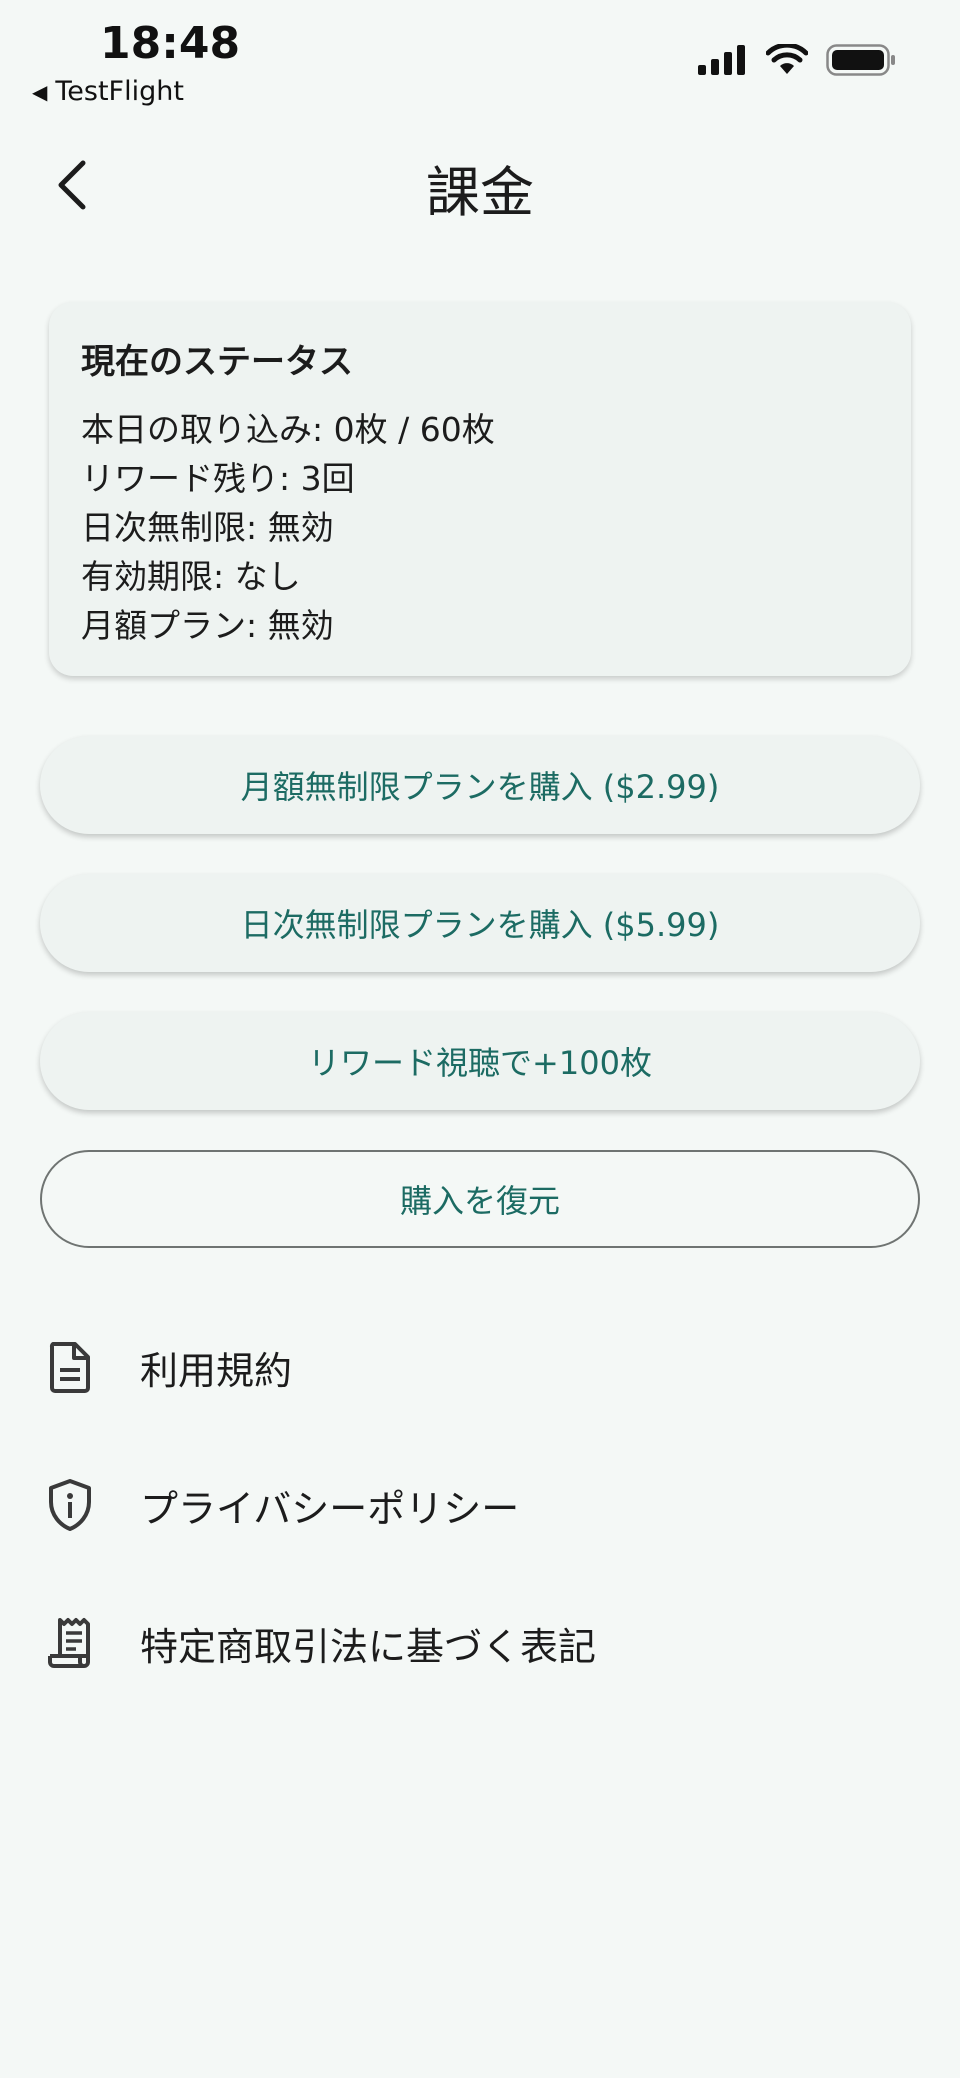 This screenshot has width=960, height=2078. What do you see at coordinates (787, 59) in the screenshot?
I see `wifi-icon` at bounding box center [787, 59].